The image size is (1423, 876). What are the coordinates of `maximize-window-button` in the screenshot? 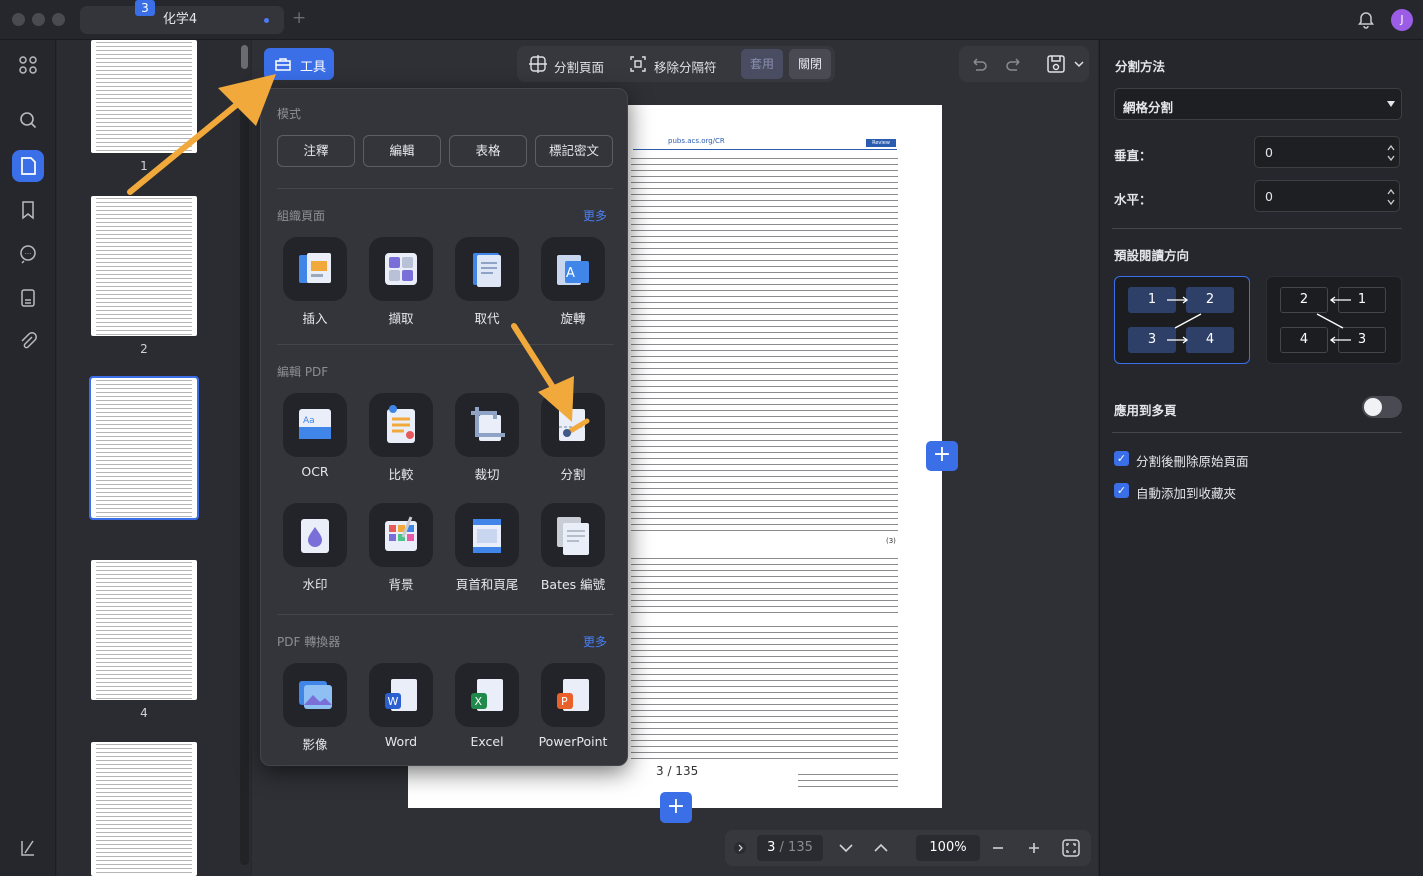 It's located at (58, 19).